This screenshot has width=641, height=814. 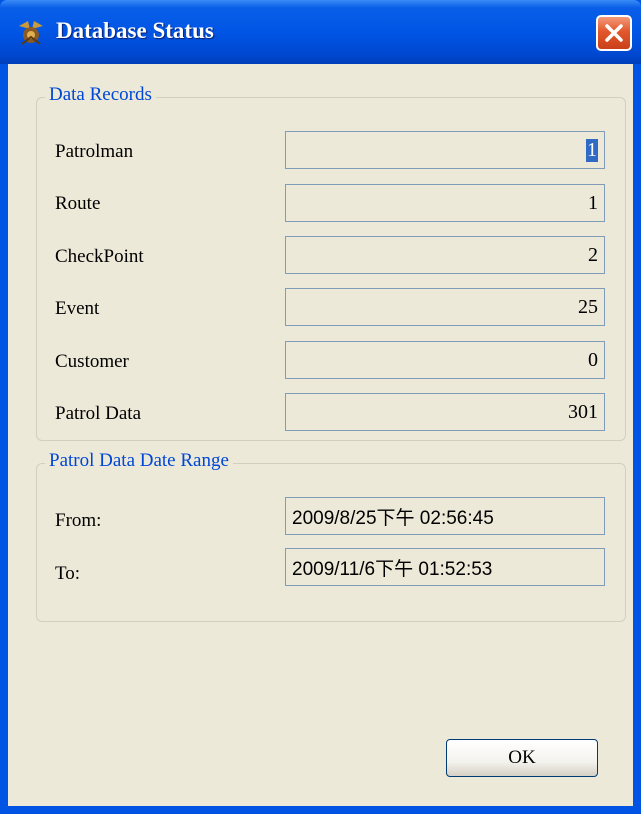 I want to click on customer-count-field: 0, so click(x=445, y=360).